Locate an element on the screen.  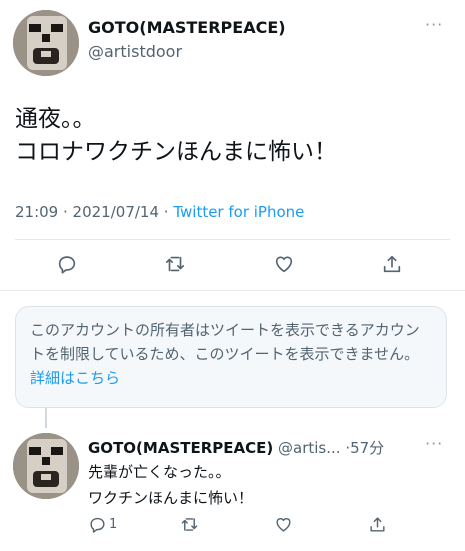
thread-line is located at coordinates (46, 418).